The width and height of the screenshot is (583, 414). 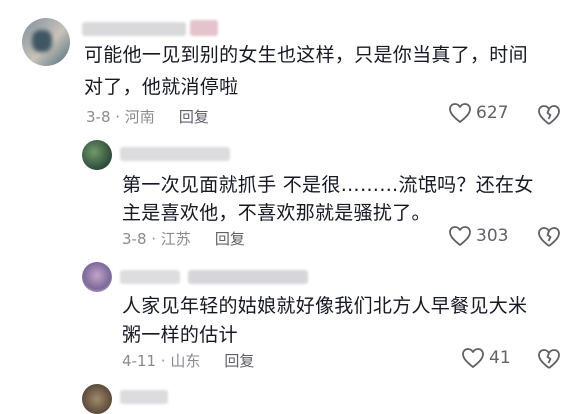 What do you see at coordinates (156, 239) in the screenshot?
I see `date-location: 3-8 · 江苏` at bounding box center [156, 239].